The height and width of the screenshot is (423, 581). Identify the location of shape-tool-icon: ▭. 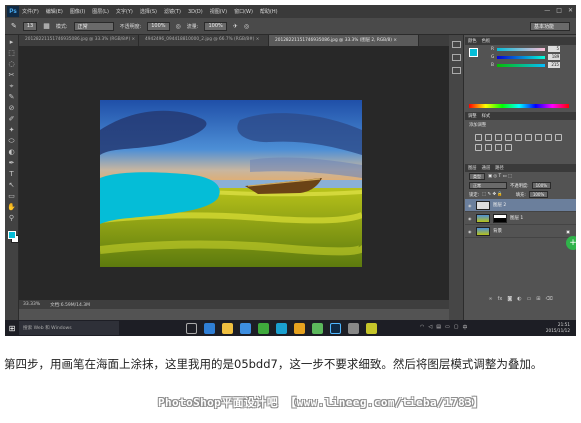
(11, 196).